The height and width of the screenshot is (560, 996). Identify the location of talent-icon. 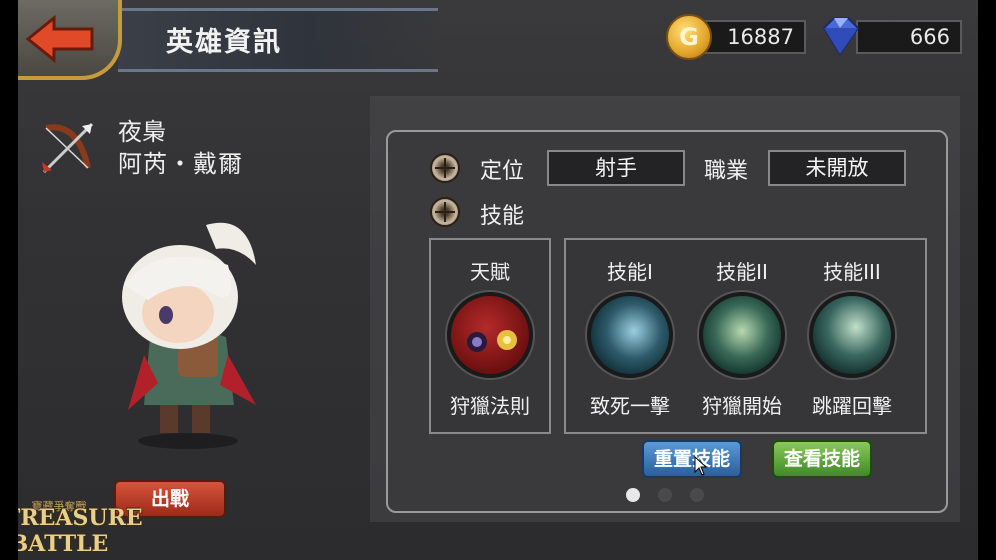
(490, 335).